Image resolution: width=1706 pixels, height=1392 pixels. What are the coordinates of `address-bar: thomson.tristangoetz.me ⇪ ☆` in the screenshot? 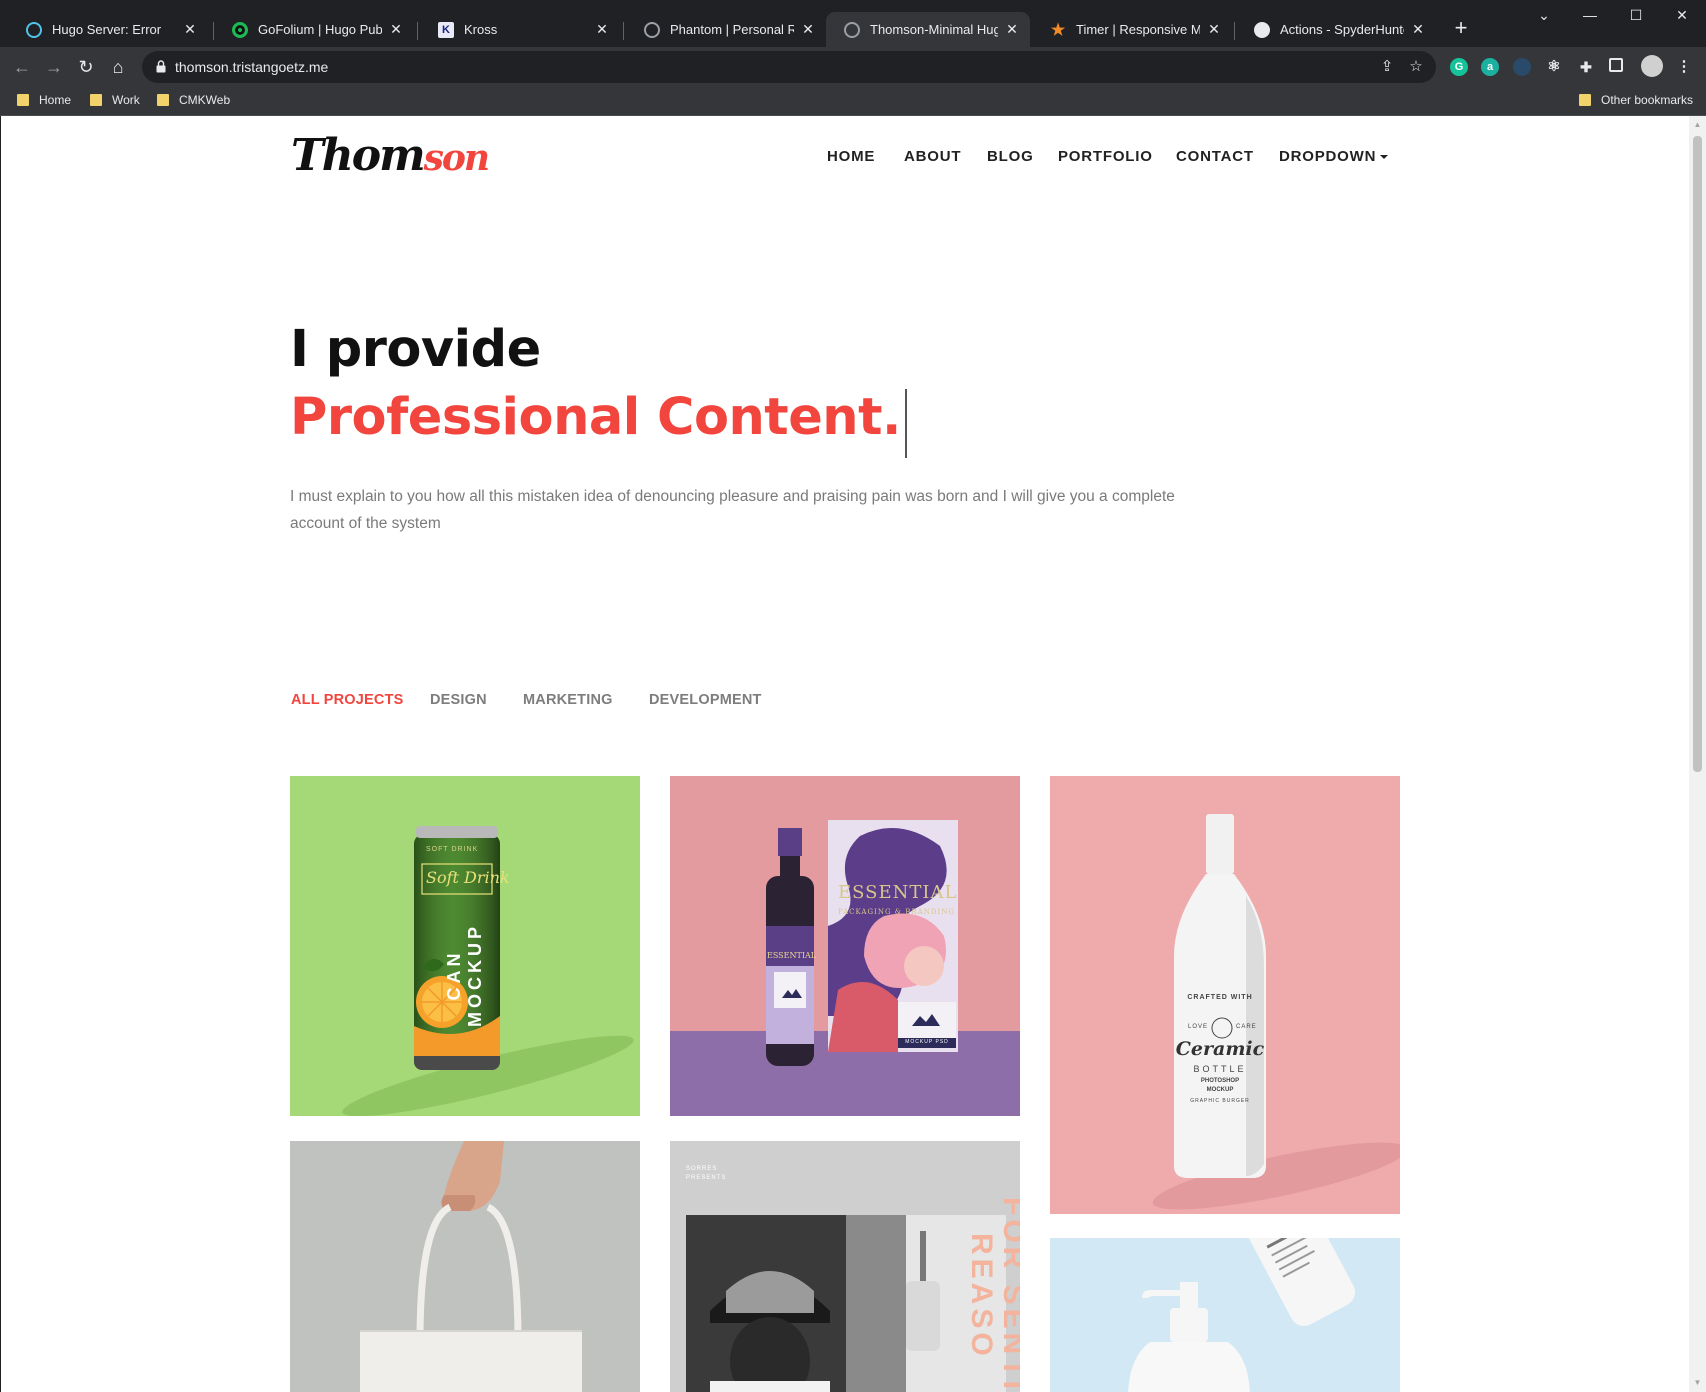 It's located at (789, 67).